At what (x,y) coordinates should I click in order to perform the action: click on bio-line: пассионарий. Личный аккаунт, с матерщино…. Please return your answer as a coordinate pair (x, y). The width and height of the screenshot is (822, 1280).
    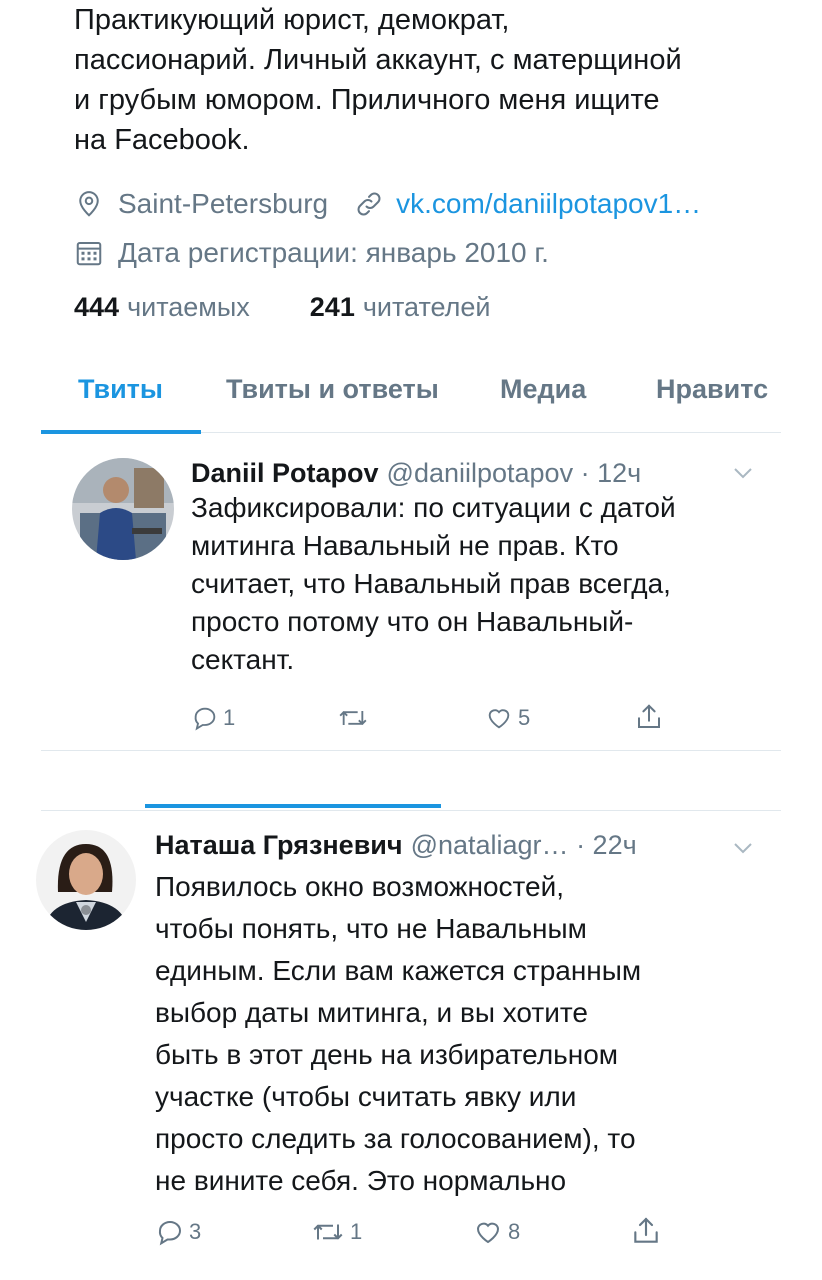
    Looking at the image, I should click on (378, 60).